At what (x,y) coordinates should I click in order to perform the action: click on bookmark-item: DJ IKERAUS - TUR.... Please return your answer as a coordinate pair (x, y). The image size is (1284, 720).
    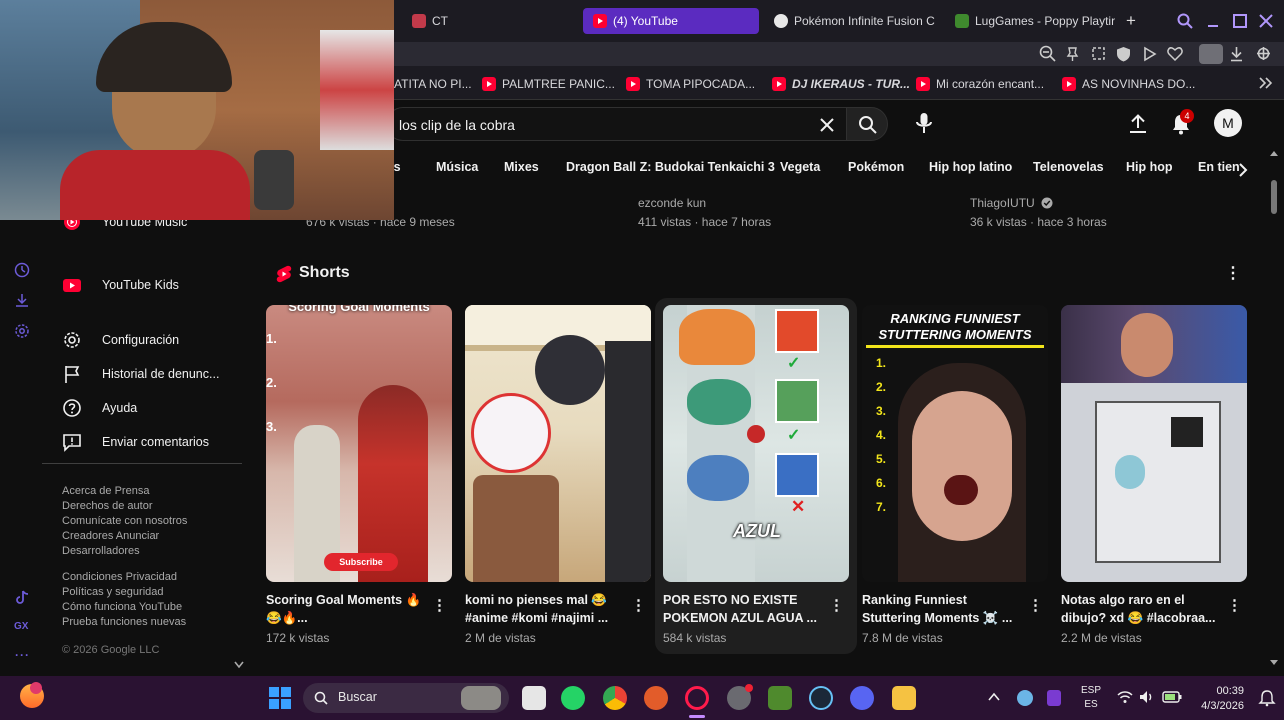
    Looking at the image, I should click on (841, 84).